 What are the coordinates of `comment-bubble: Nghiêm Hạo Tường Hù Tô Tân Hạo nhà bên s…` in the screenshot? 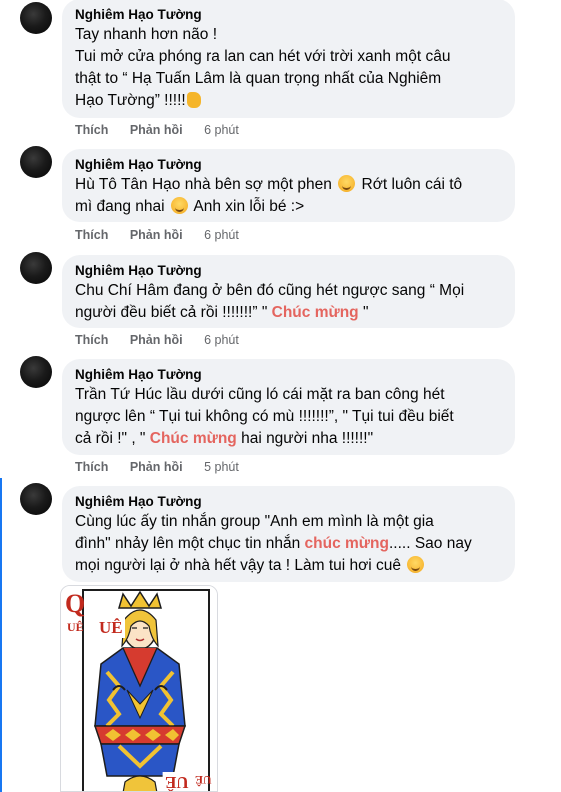 It's located at (288, 185).